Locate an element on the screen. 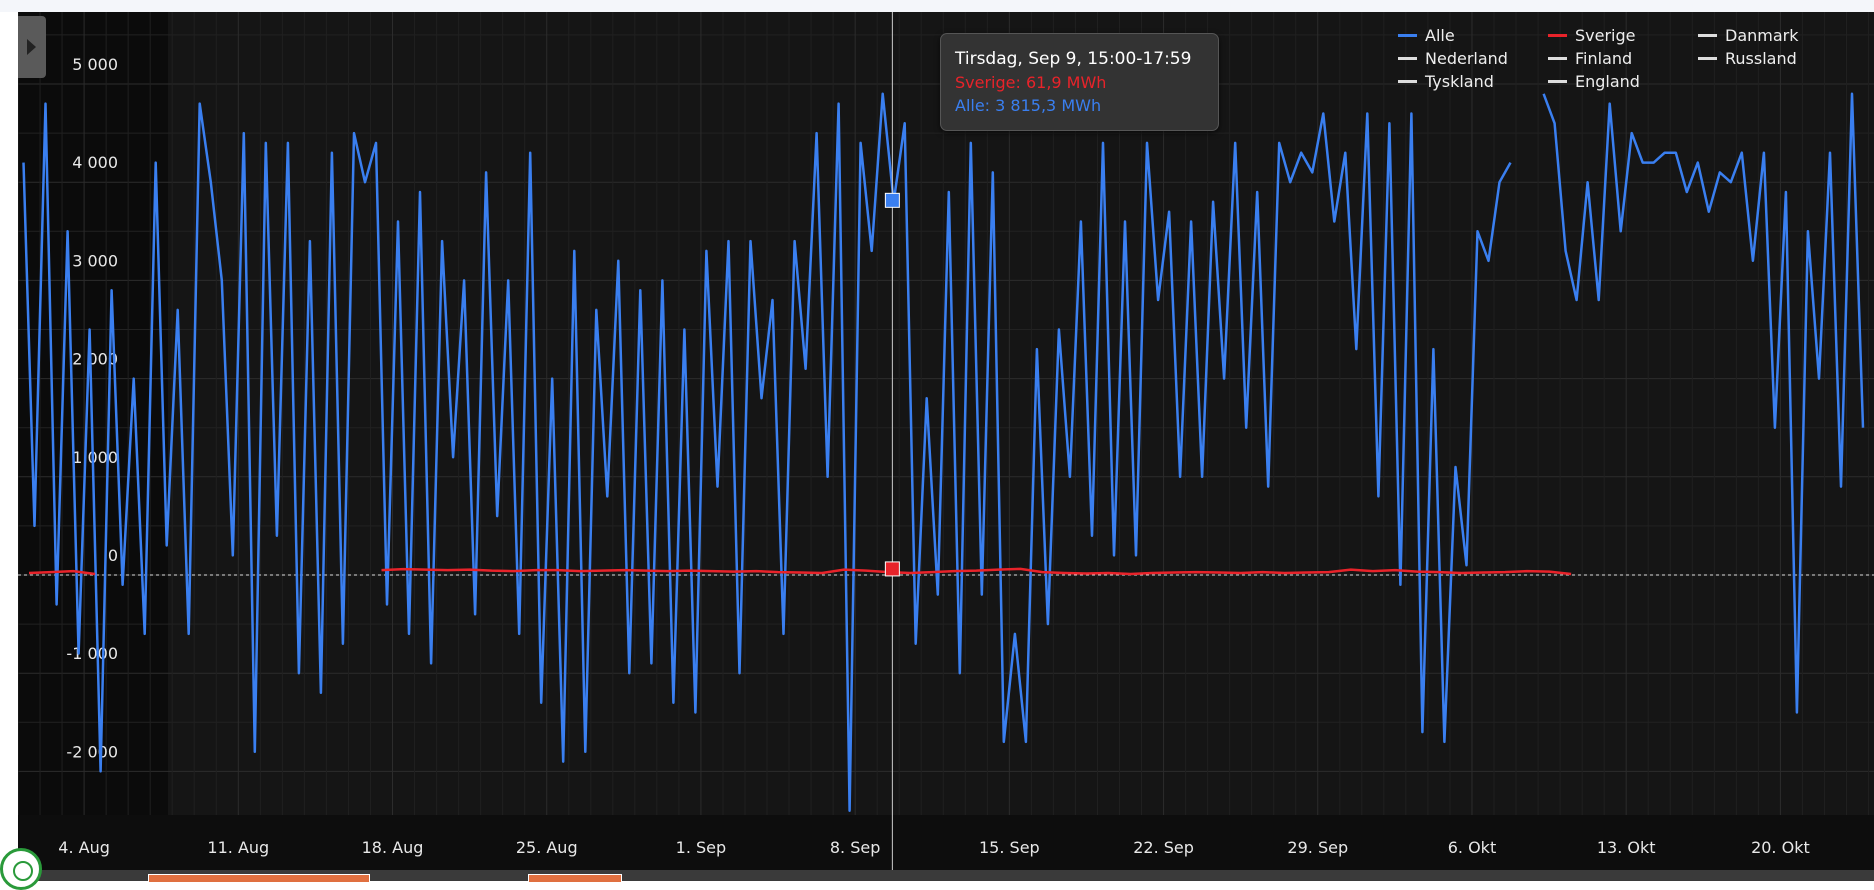 This screenshot has width=1874, height=890. y-tick-label: -1 000 is located at coordinates (92, 653).